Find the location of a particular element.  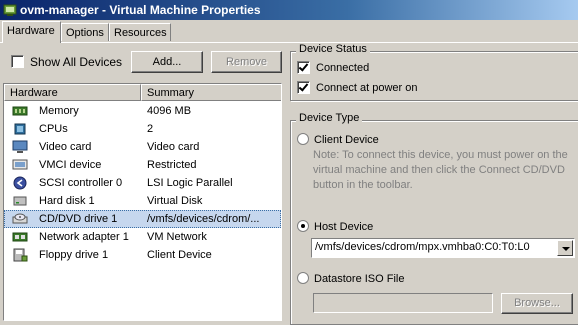

hardware-name: SCSI controller 0 is located at coordinates (81, 183).